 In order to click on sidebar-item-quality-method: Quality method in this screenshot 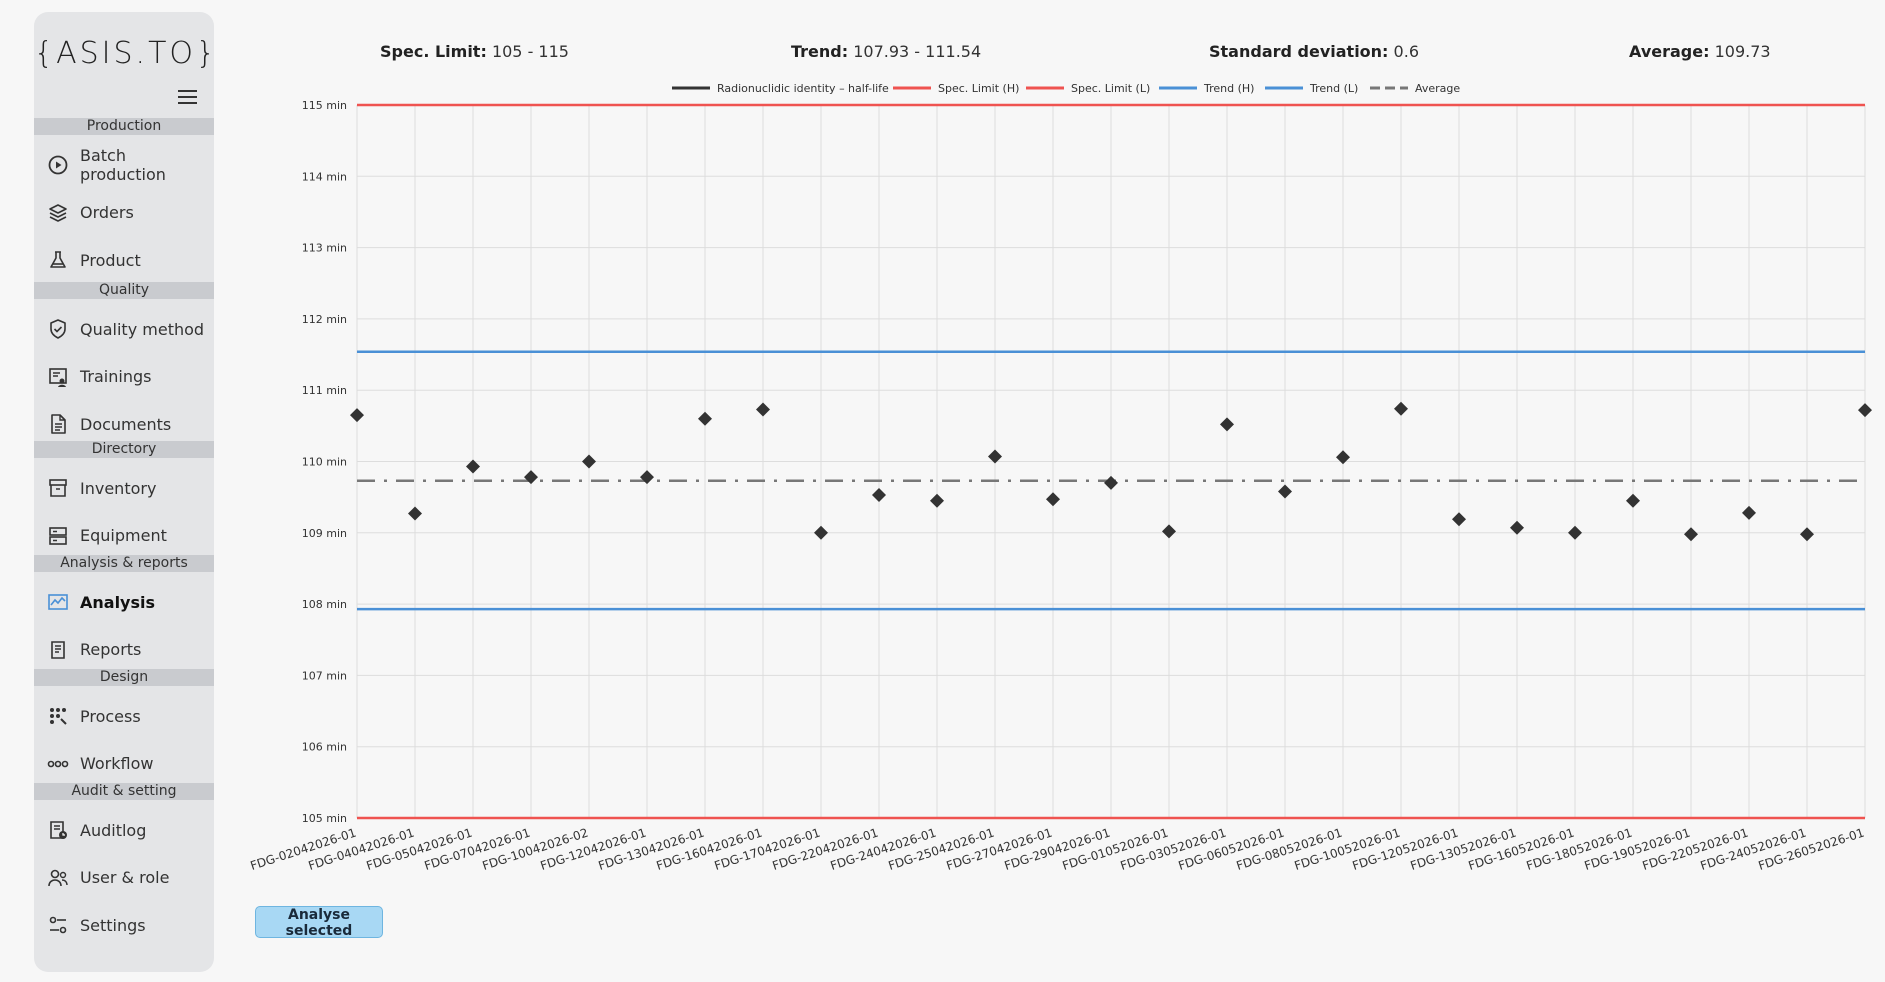, I will do `click(124, 329)`.